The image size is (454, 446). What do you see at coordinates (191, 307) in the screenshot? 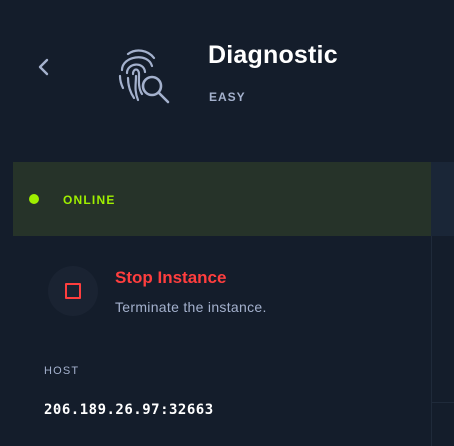
I see `stop-instance-description: Terminate the instance.` at bounding box center [191, 307].